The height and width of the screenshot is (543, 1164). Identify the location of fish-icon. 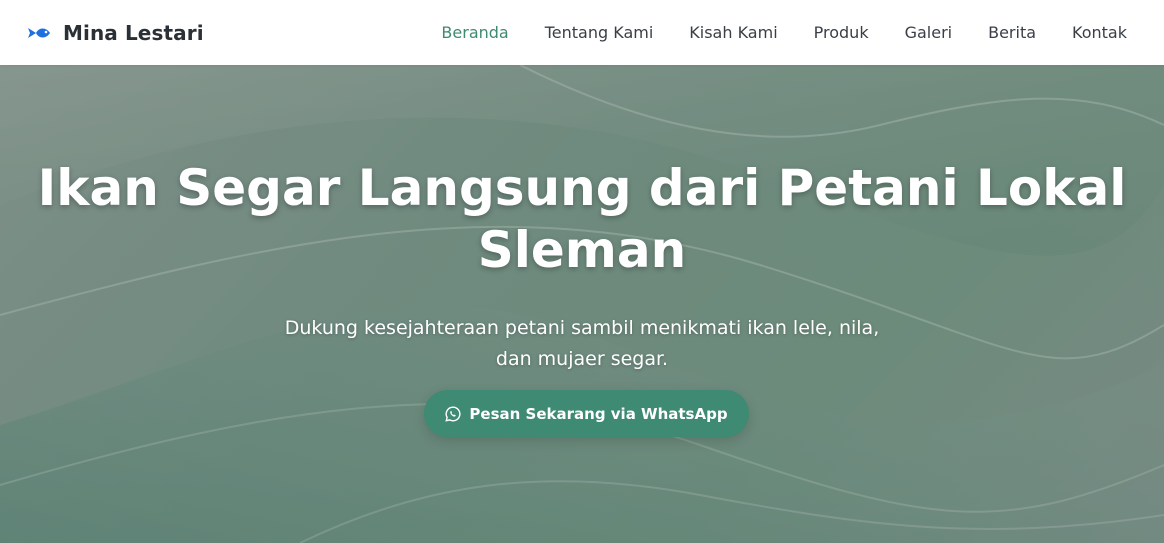
(39, 32).